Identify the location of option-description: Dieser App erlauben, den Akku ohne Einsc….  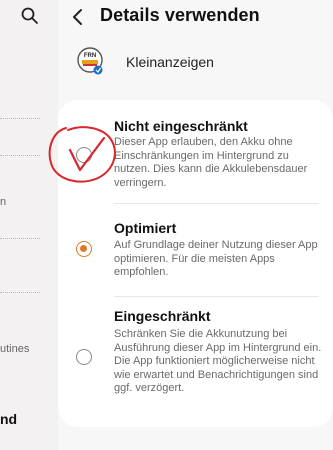
(211, 162).